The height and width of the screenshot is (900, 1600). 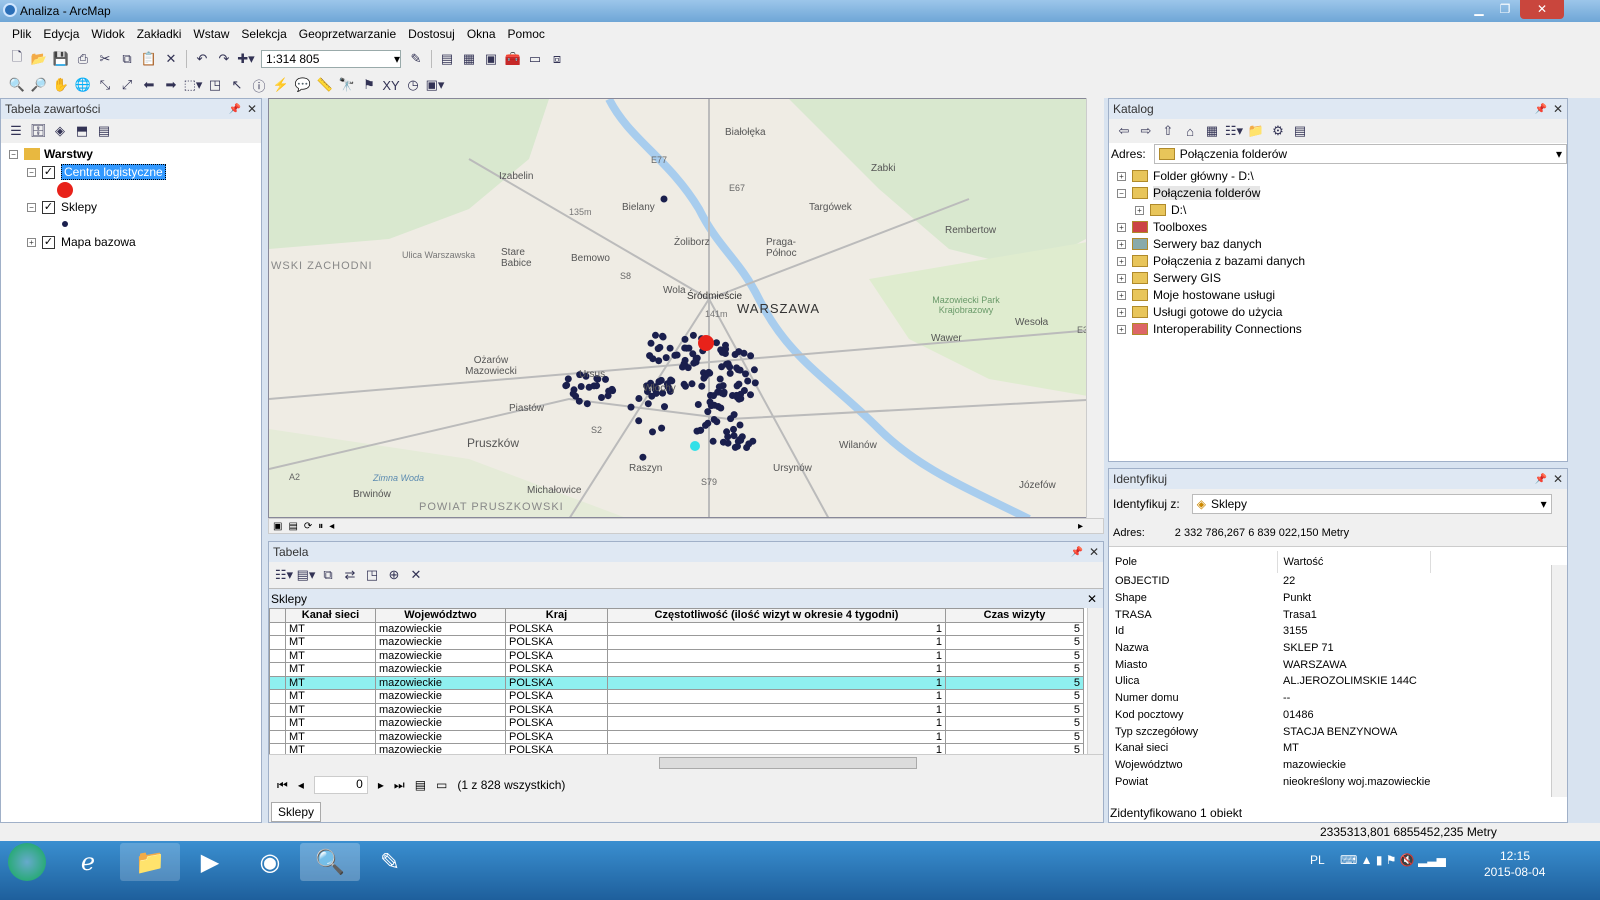 I want to click on editor-icon: ✎, so click(x=416, y=59).